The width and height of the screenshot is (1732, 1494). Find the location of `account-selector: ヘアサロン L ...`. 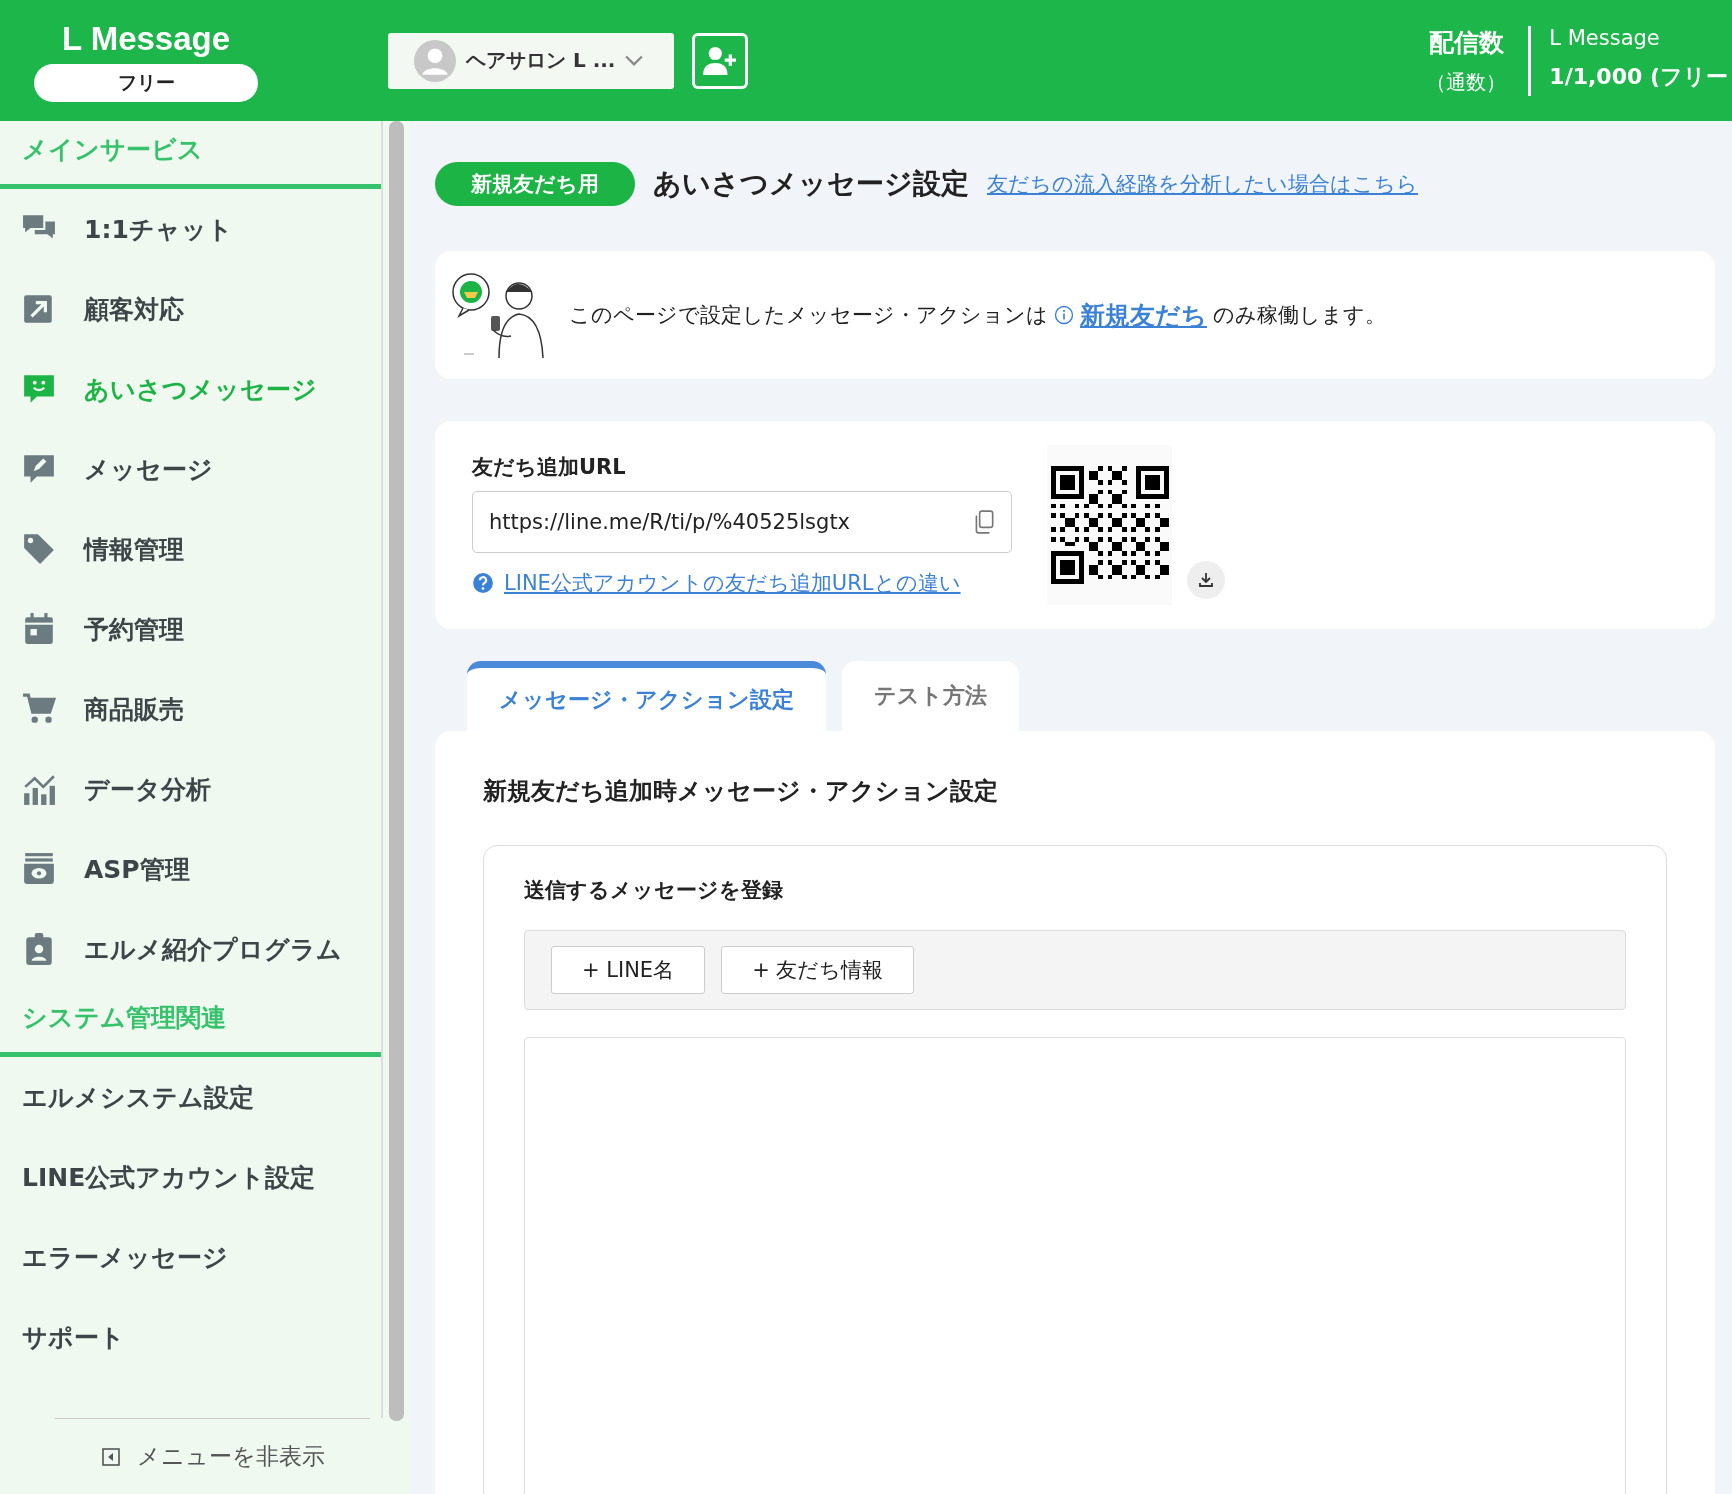

account-selector: ヘアサロン L ... is located at coordinates (531, 60).